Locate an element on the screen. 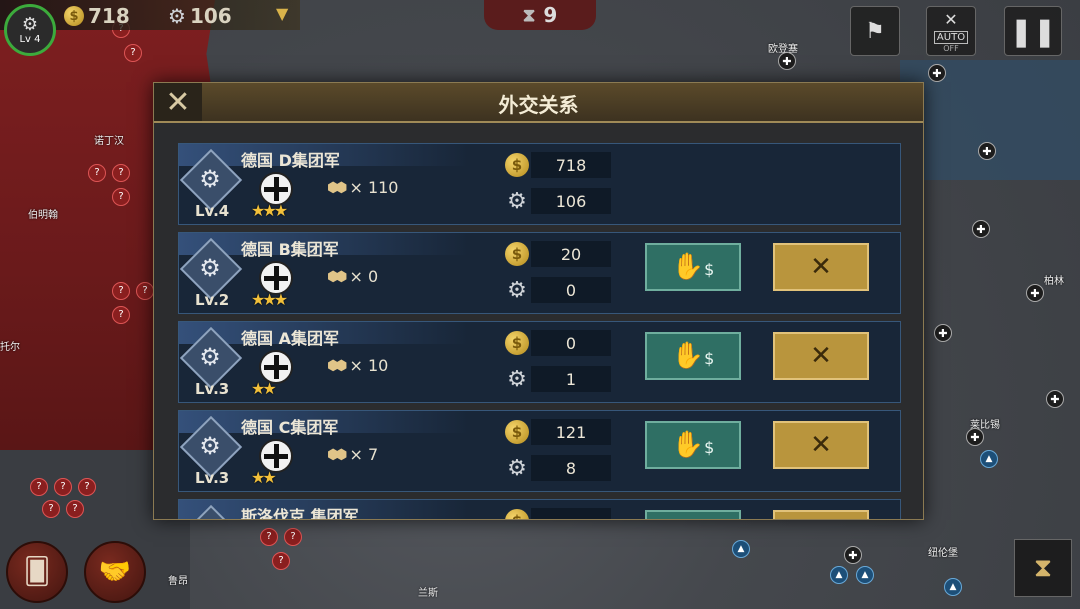 The height and width of the screenshot is (609, 1080). gold-line: $ 718 is located at coordinates (558, 165).